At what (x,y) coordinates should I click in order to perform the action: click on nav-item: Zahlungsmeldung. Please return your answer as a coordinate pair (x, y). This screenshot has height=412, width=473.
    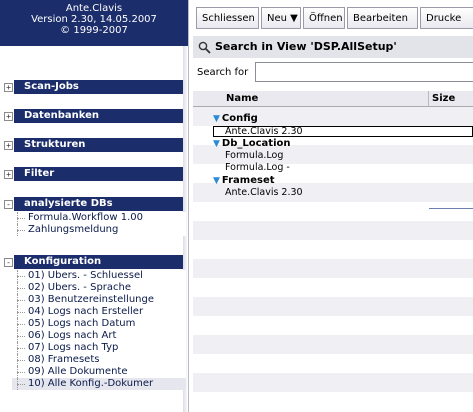
    Looking at the image, I should click on (99, 230).